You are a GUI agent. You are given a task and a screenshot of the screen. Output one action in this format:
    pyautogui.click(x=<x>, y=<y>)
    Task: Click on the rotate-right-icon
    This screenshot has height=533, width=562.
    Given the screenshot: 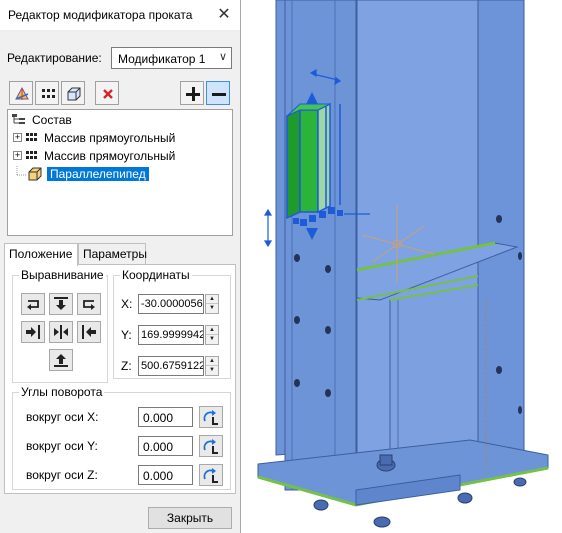 What is the action you would take?
    pyautogui.click(x=89, y=305)
    